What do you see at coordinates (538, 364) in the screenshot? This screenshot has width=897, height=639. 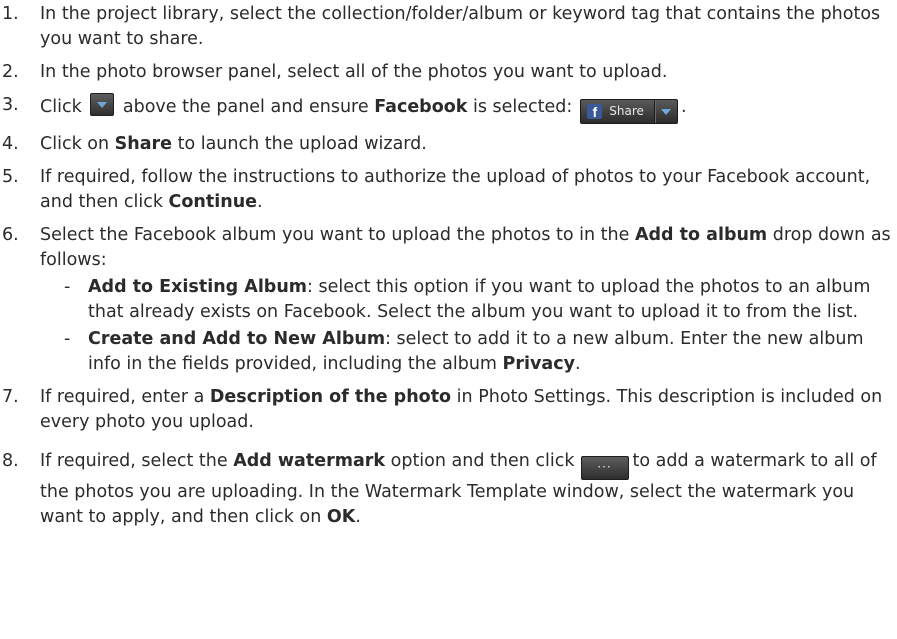 I see `option-bold-privacy: Privacy` at bounding box center [538, 364].